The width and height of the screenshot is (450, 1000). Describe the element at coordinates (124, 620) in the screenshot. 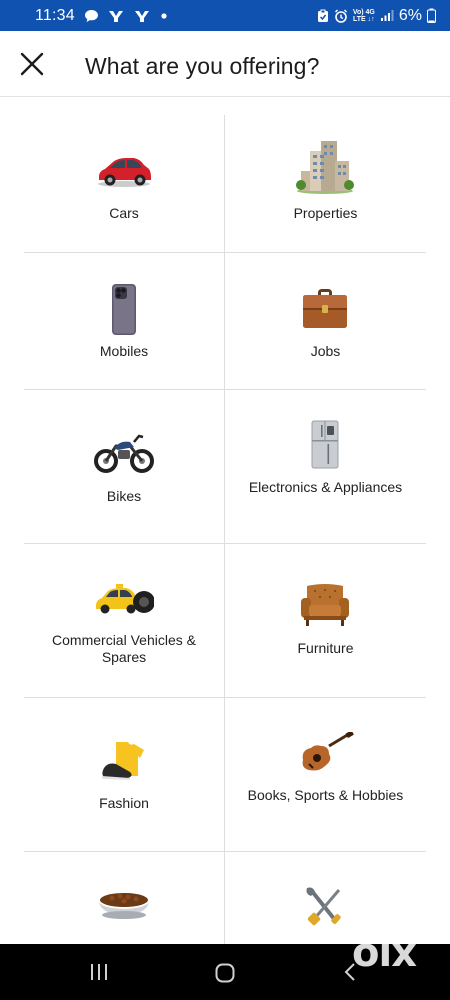

I see `category-commercial-vehicles: Commercial Vehicles & Spares` at that location.